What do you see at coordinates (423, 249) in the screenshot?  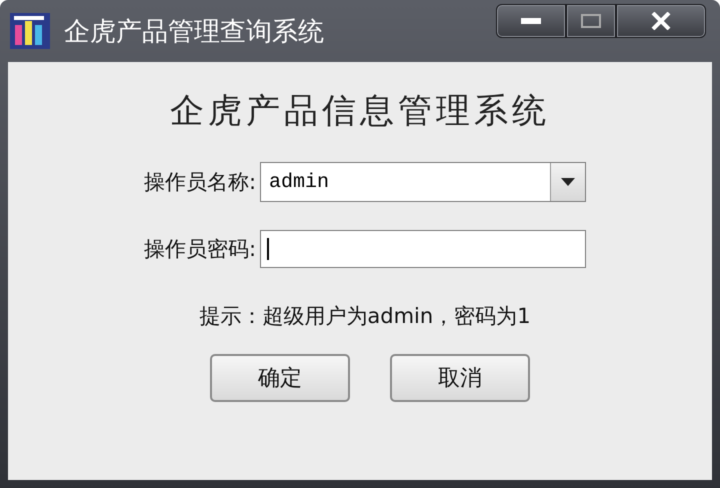 I see `password-field` at bounding box center [423, 249].